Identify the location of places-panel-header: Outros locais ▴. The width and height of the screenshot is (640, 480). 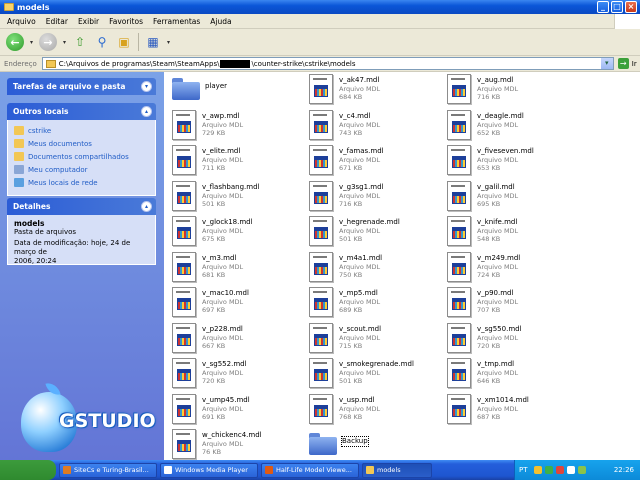
(81, 111).